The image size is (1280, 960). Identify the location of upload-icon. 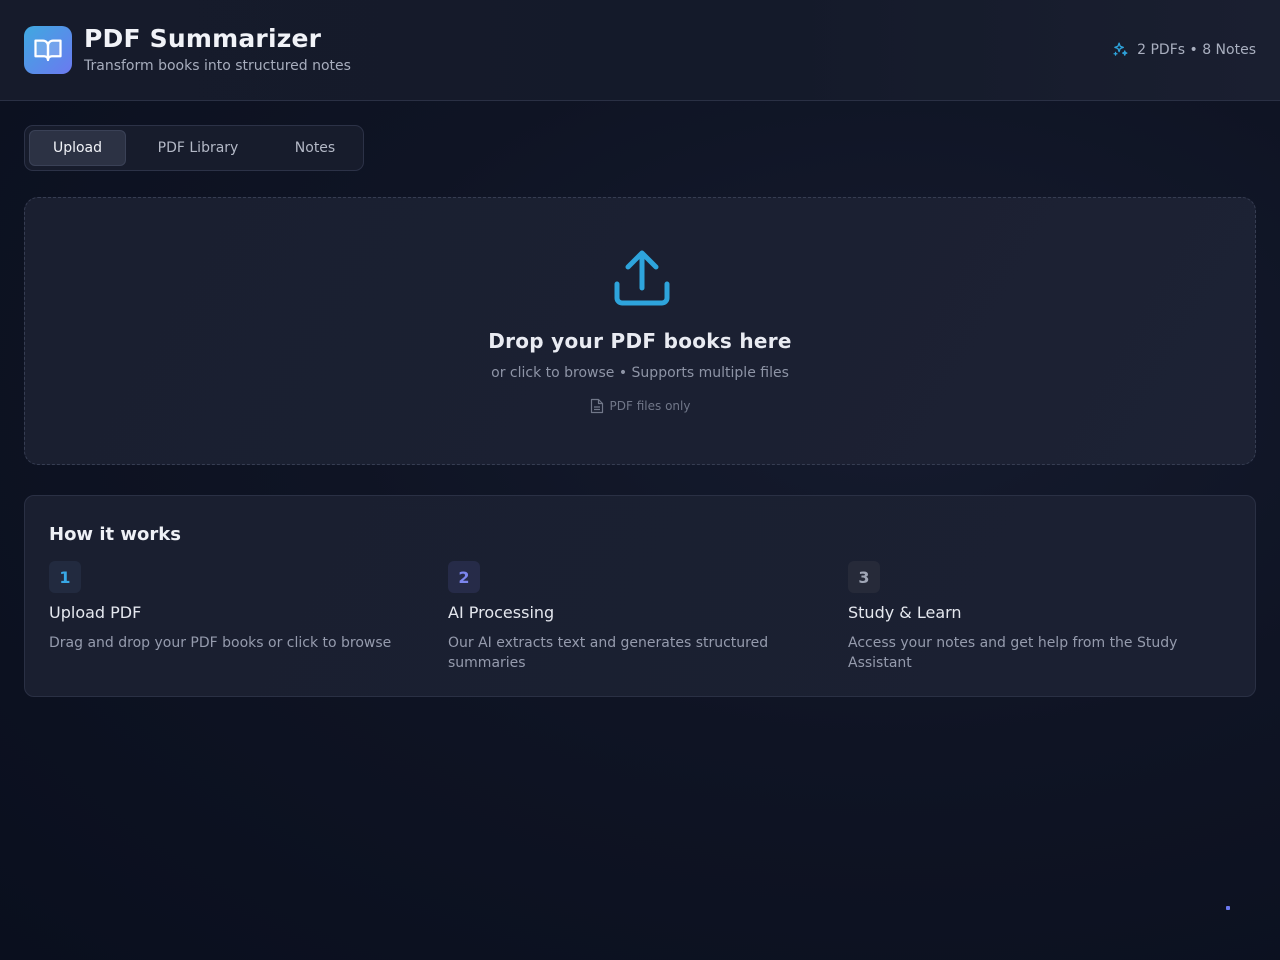
(642, 278).